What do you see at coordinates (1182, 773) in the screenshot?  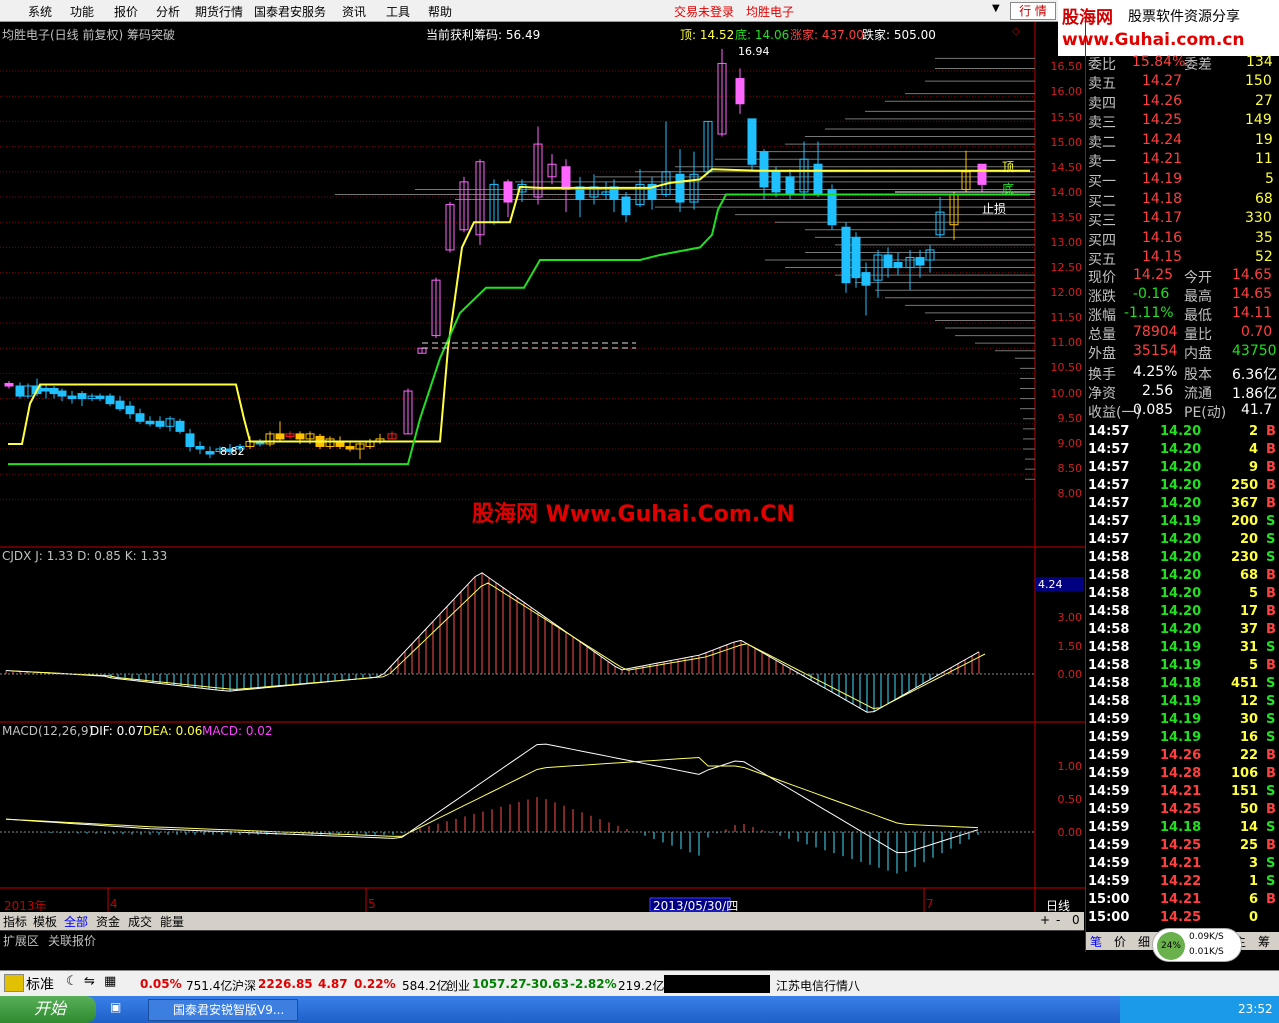 I see `tick-row: 14:59 14.28 106 B` at bounding box center [1182, 773].